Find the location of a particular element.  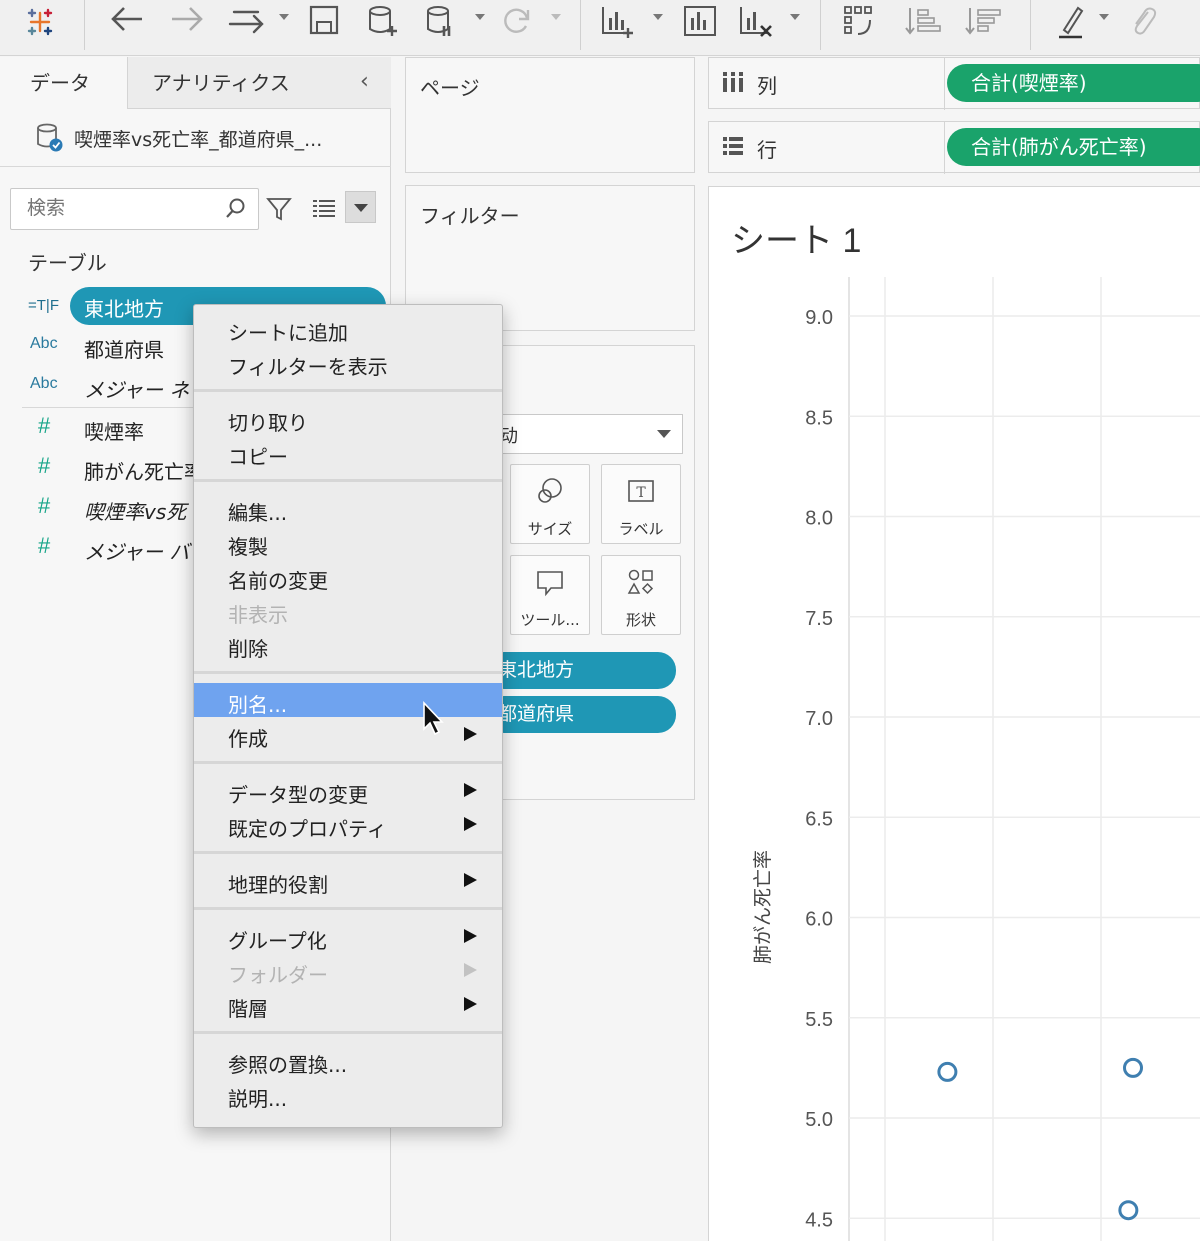

menu-item: 作成 is located at coordinates (348, 734).